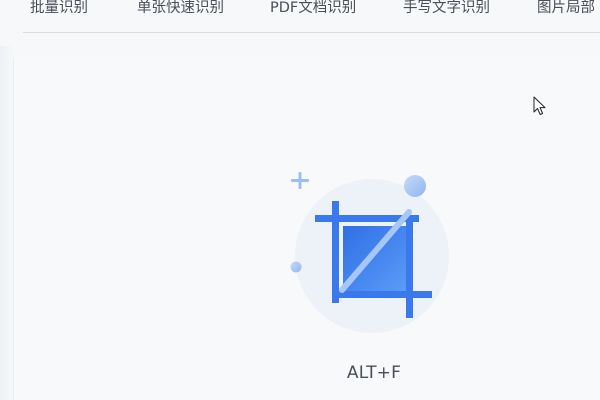 This screenshot has height=400, width=600. I want to click on sparkle-plus-icon, so click(300, 180).